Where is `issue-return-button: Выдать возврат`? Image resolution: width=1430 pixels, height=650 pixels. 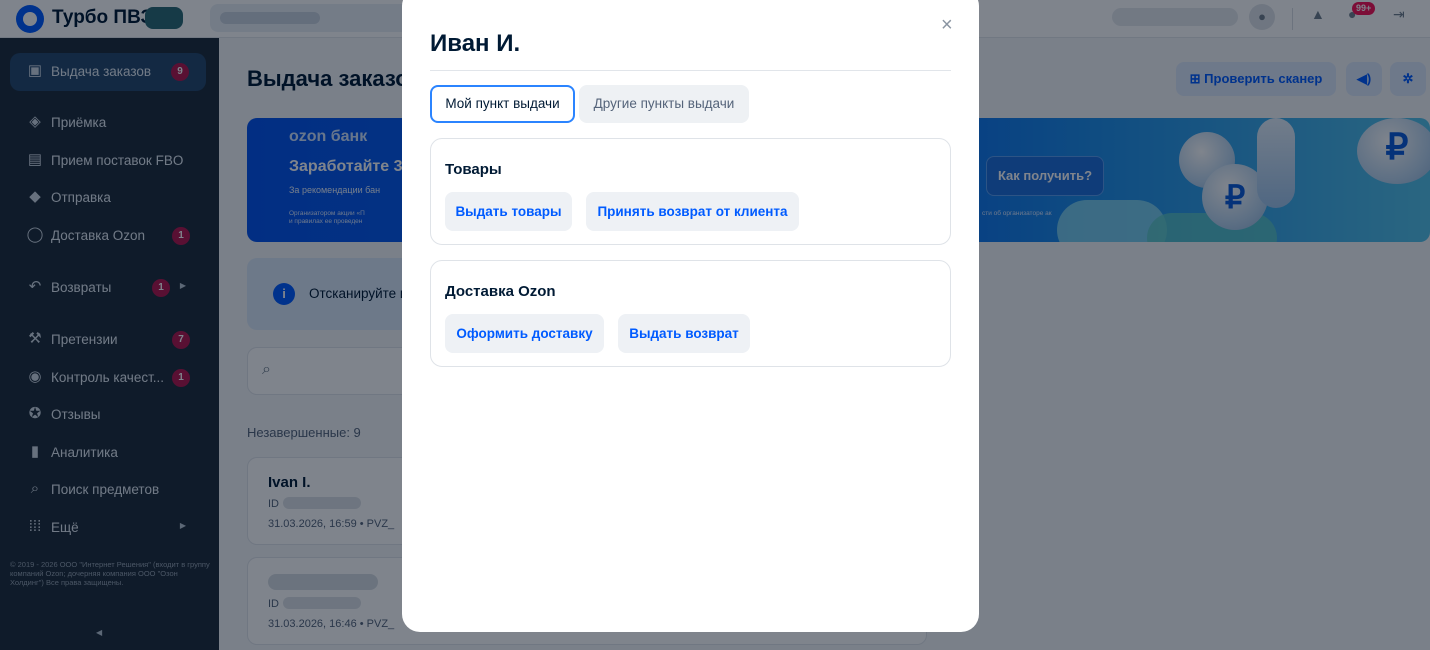 issue-return-button: Выдать возврат is located at coordinates (684, 333).